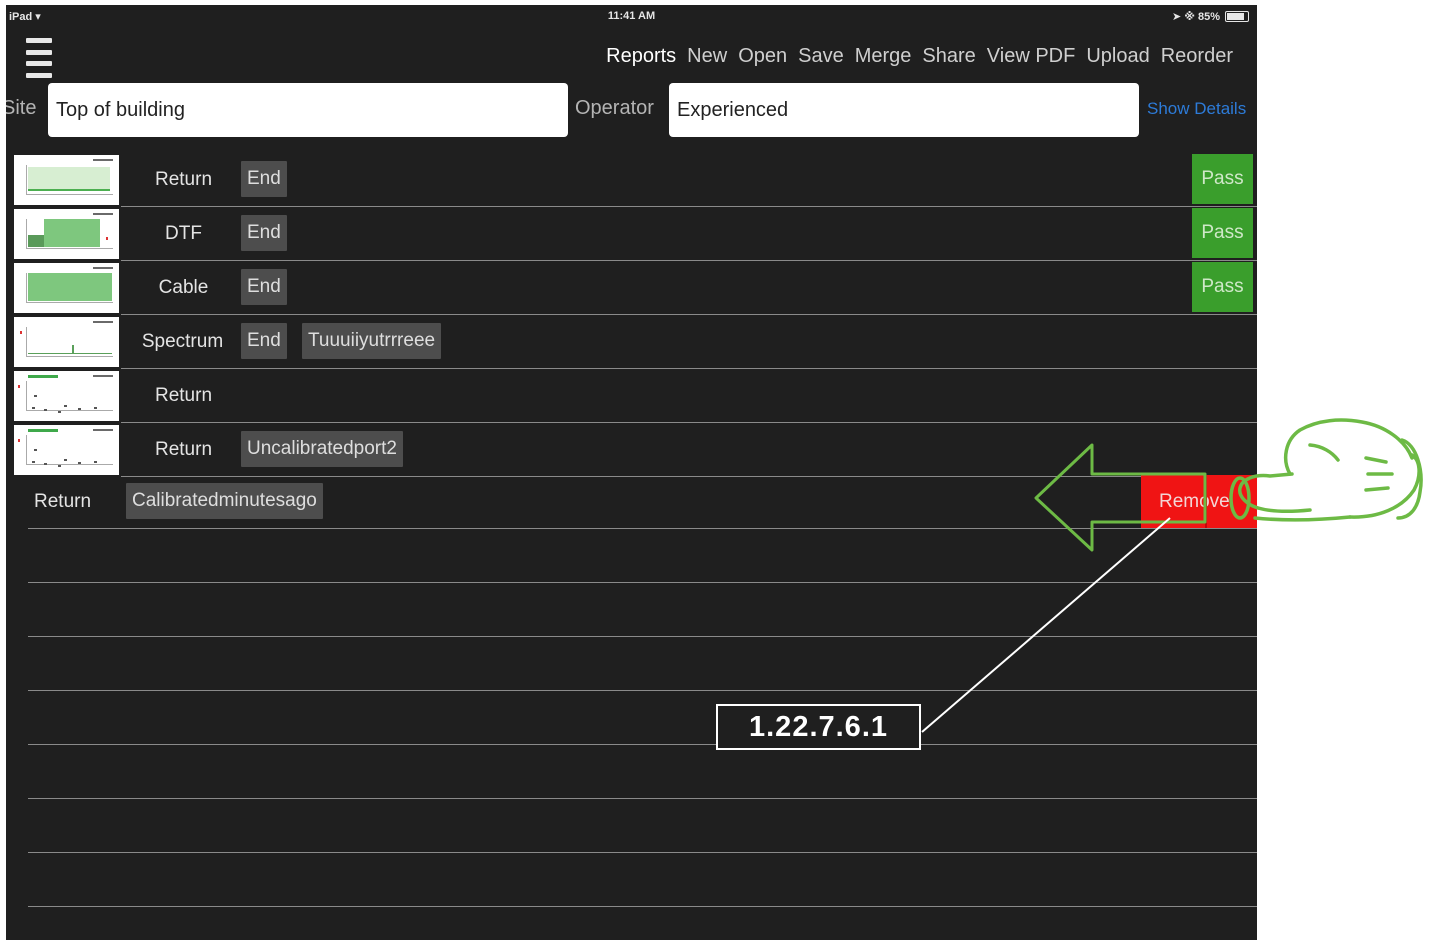 Image resolution: width=1439 pixels, height=940 pixels. Describe the element at coordinates (631, 502) in the screenshot. I see `swiped-row: Return Calibratedminutesago` at that location.